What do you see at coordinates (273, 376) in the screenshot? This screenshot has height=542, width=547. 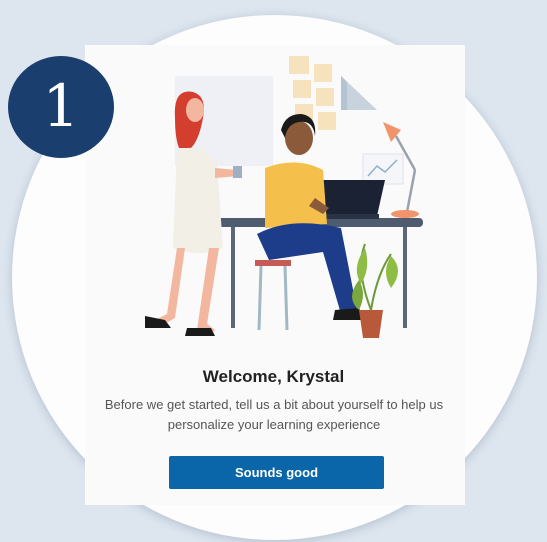 I see `welcome-title: Welcome, Krystal` at bounding box center [273, 376].